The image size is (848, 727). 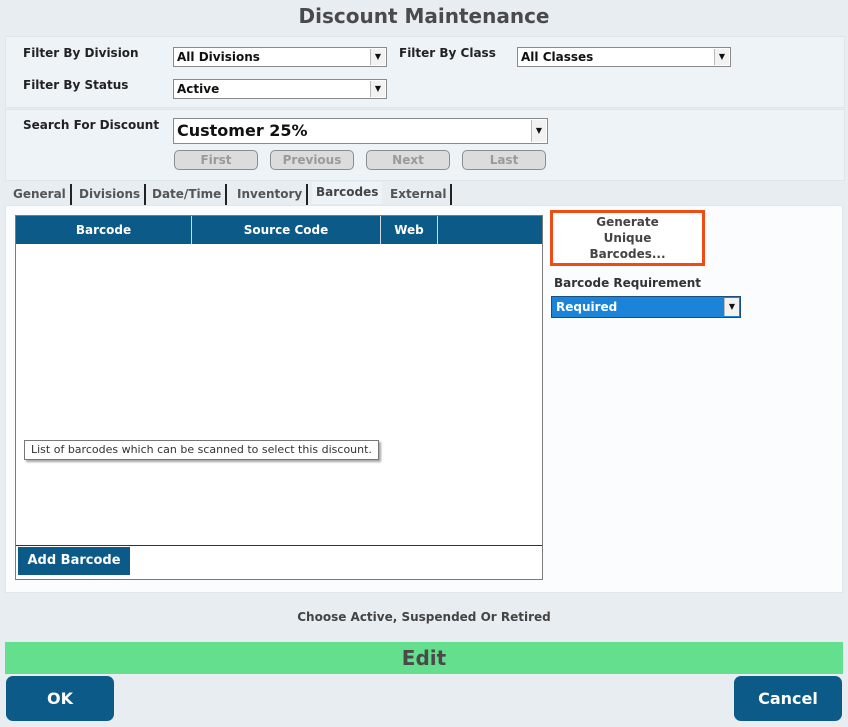 I want to click on barcode-requirement-label: Barcode Requirement, so click(x=628, y=283).